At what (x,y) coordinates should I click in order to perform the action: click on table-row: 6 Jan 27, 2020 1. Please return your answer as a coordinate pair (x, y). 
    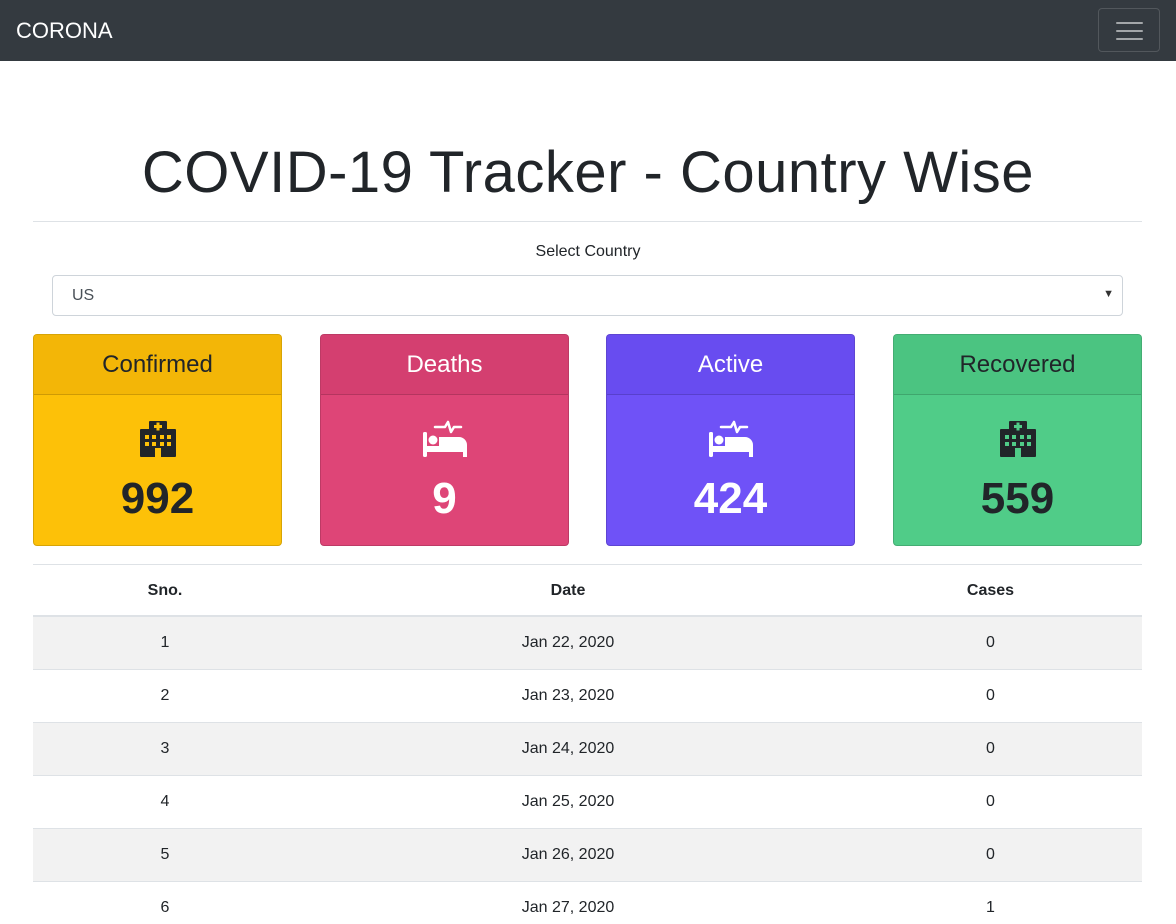
    Looking at the image, I should click on (587, 903).